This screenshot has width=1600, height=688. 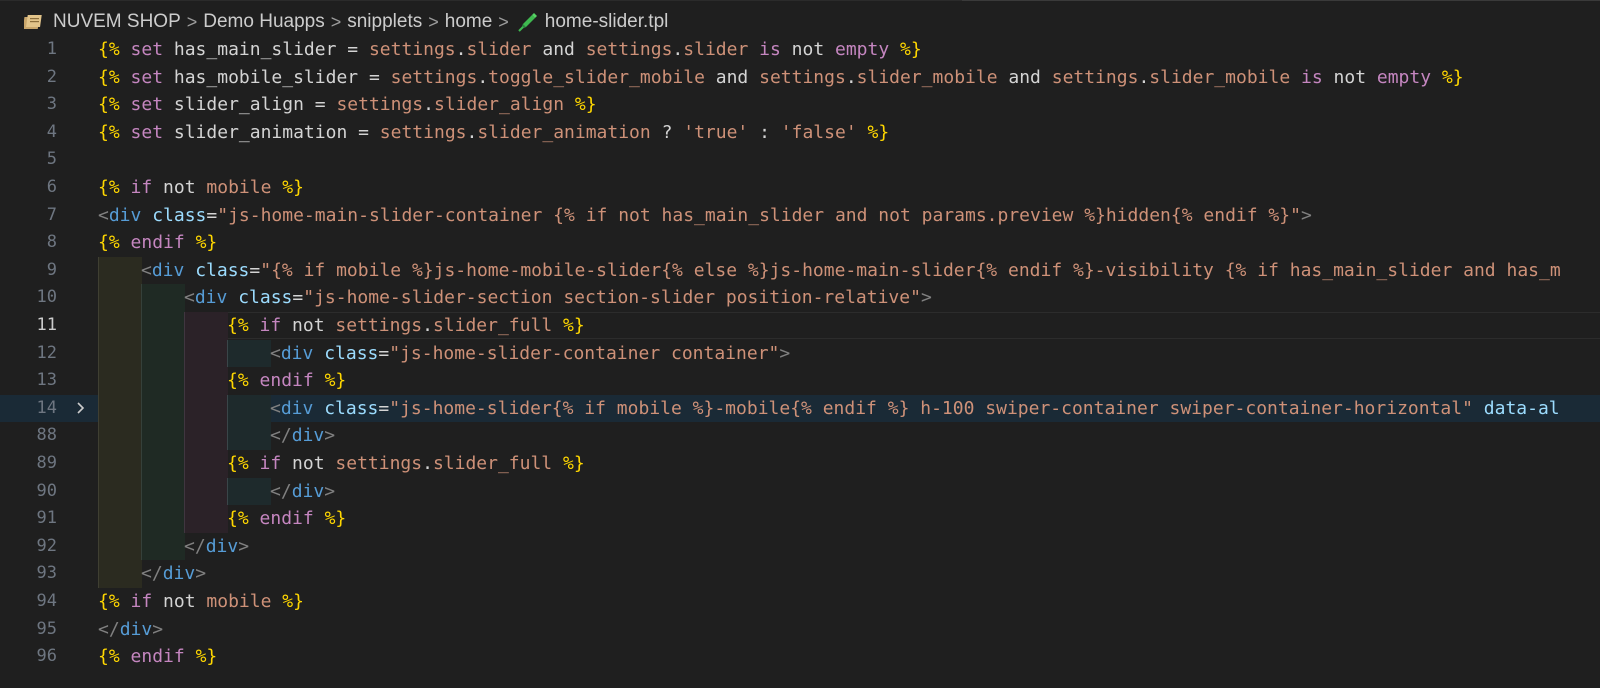 What do you see at coordinates (46, 352) in the screenshot?
I see `line-number: 12` at bounding box center [46, 352].